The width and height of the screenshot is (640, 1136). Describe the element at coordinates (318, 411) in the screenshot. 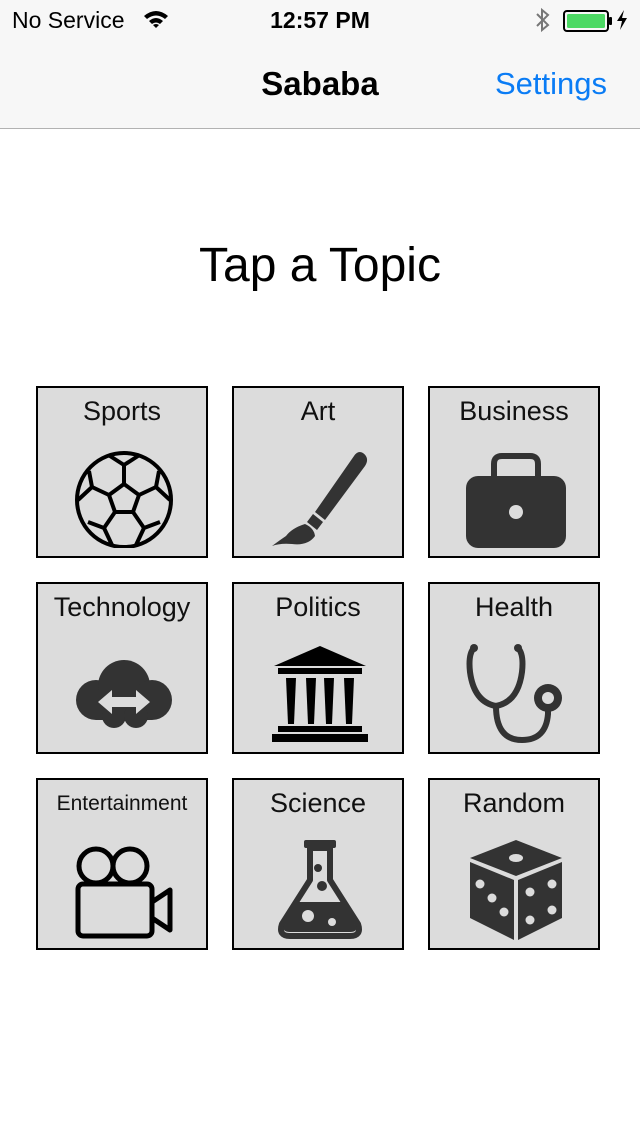

I see `topic-label: Art` at that location.